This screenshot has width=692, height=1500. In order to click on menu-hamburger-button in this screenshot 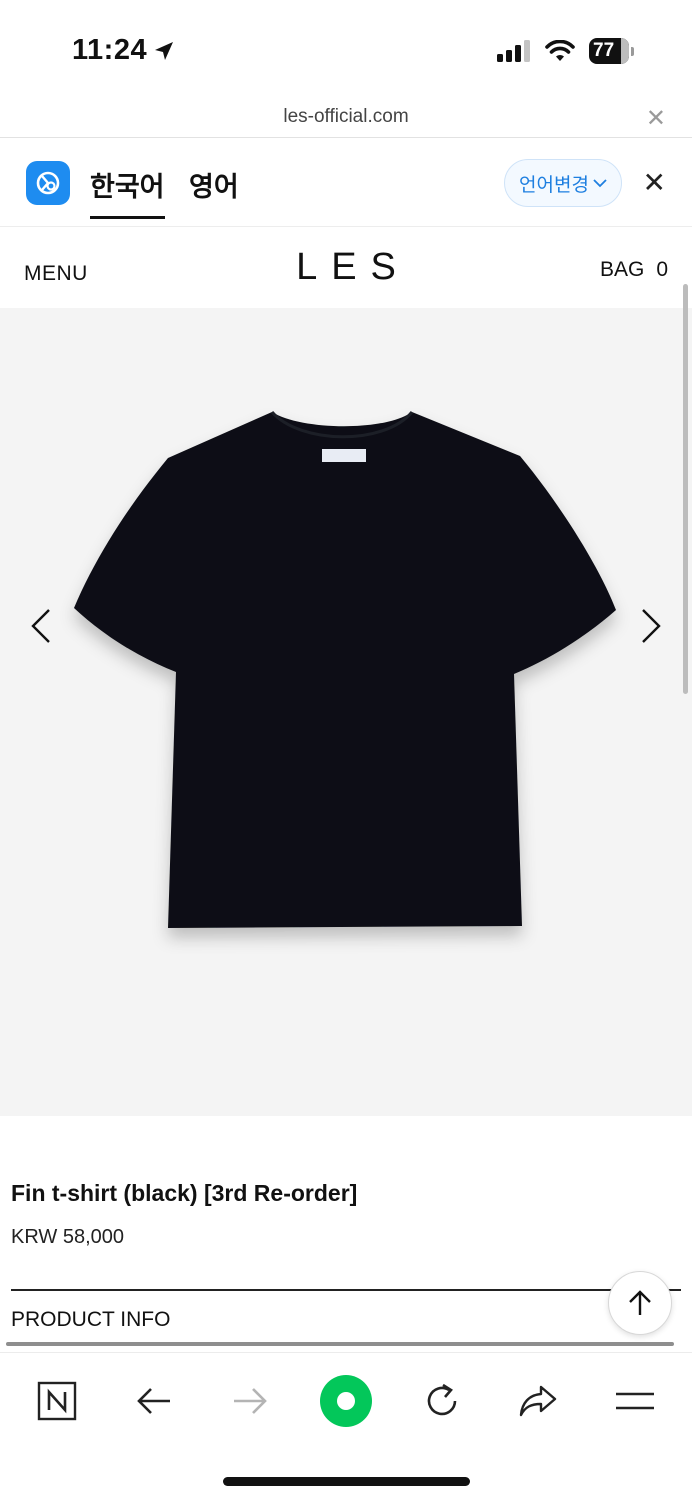, I will do `click(635, 1401)`.